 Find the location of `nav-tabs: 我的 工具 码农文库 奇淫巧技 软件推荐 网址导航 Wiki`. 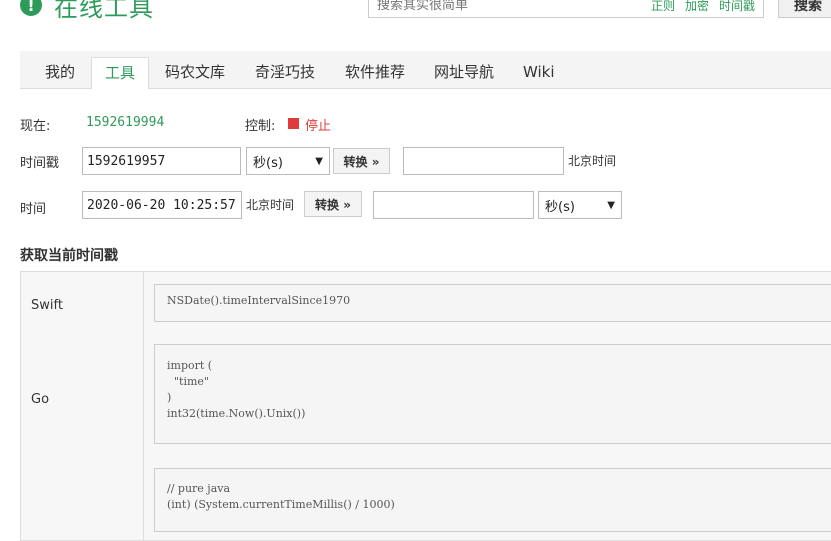

nav-tabs: 我的 工具 码农文库 奇淫巧技 软件推荐 网址导航 Wiki is located at coordinates (425, 70).